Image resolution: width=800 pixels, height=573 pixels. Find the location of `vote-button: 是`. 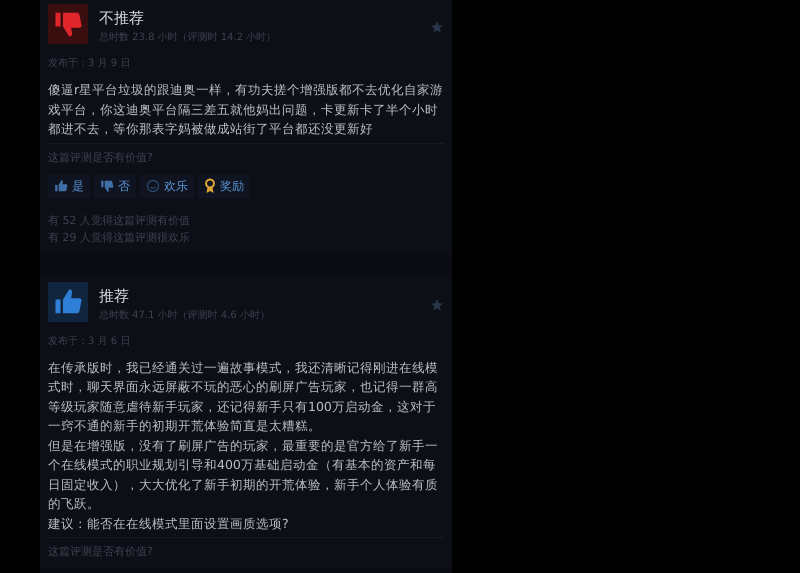

vote-button: 是 is located at coordinates (69, 186).